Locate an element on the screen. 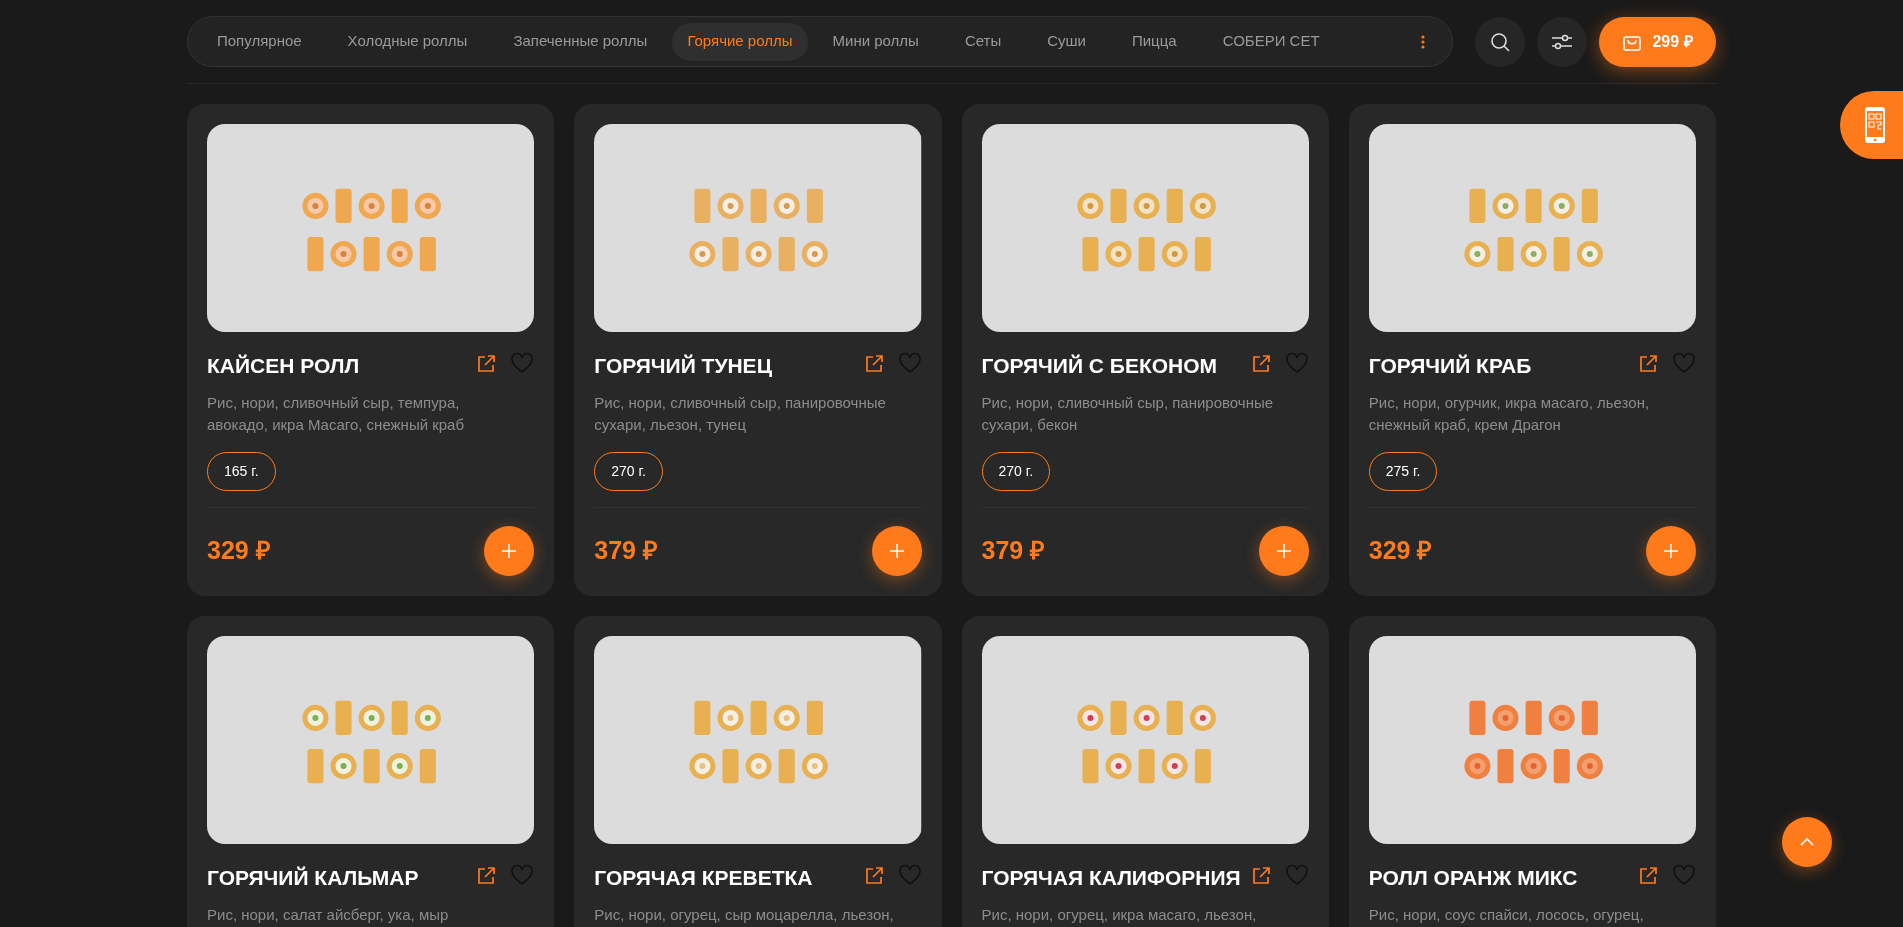 The width and height of the screenshot is (1903, 927). qr-app-button is located at coordinates (1871, 125).